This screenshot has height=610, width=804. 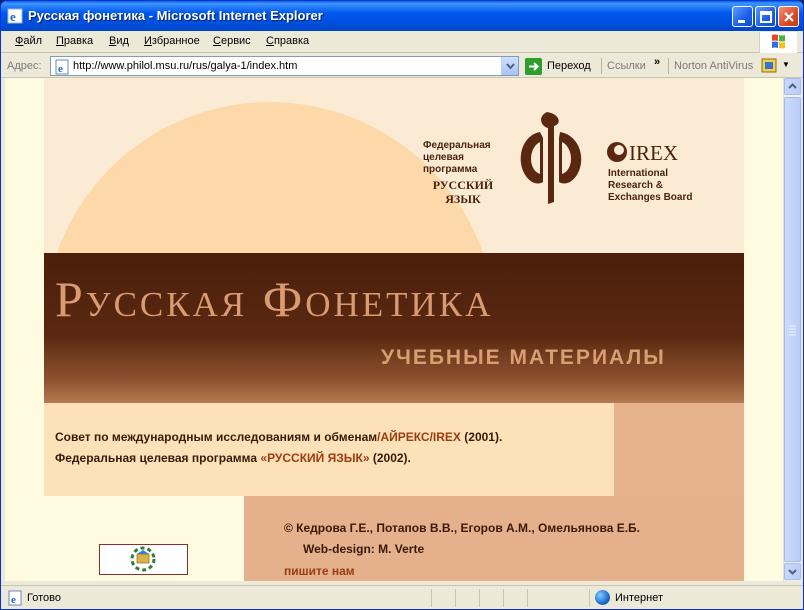 What do you see at coordinates (172, 41) in the screenshot?
I see `menu-favorites: Избранное` at bounding box center [172, 41].